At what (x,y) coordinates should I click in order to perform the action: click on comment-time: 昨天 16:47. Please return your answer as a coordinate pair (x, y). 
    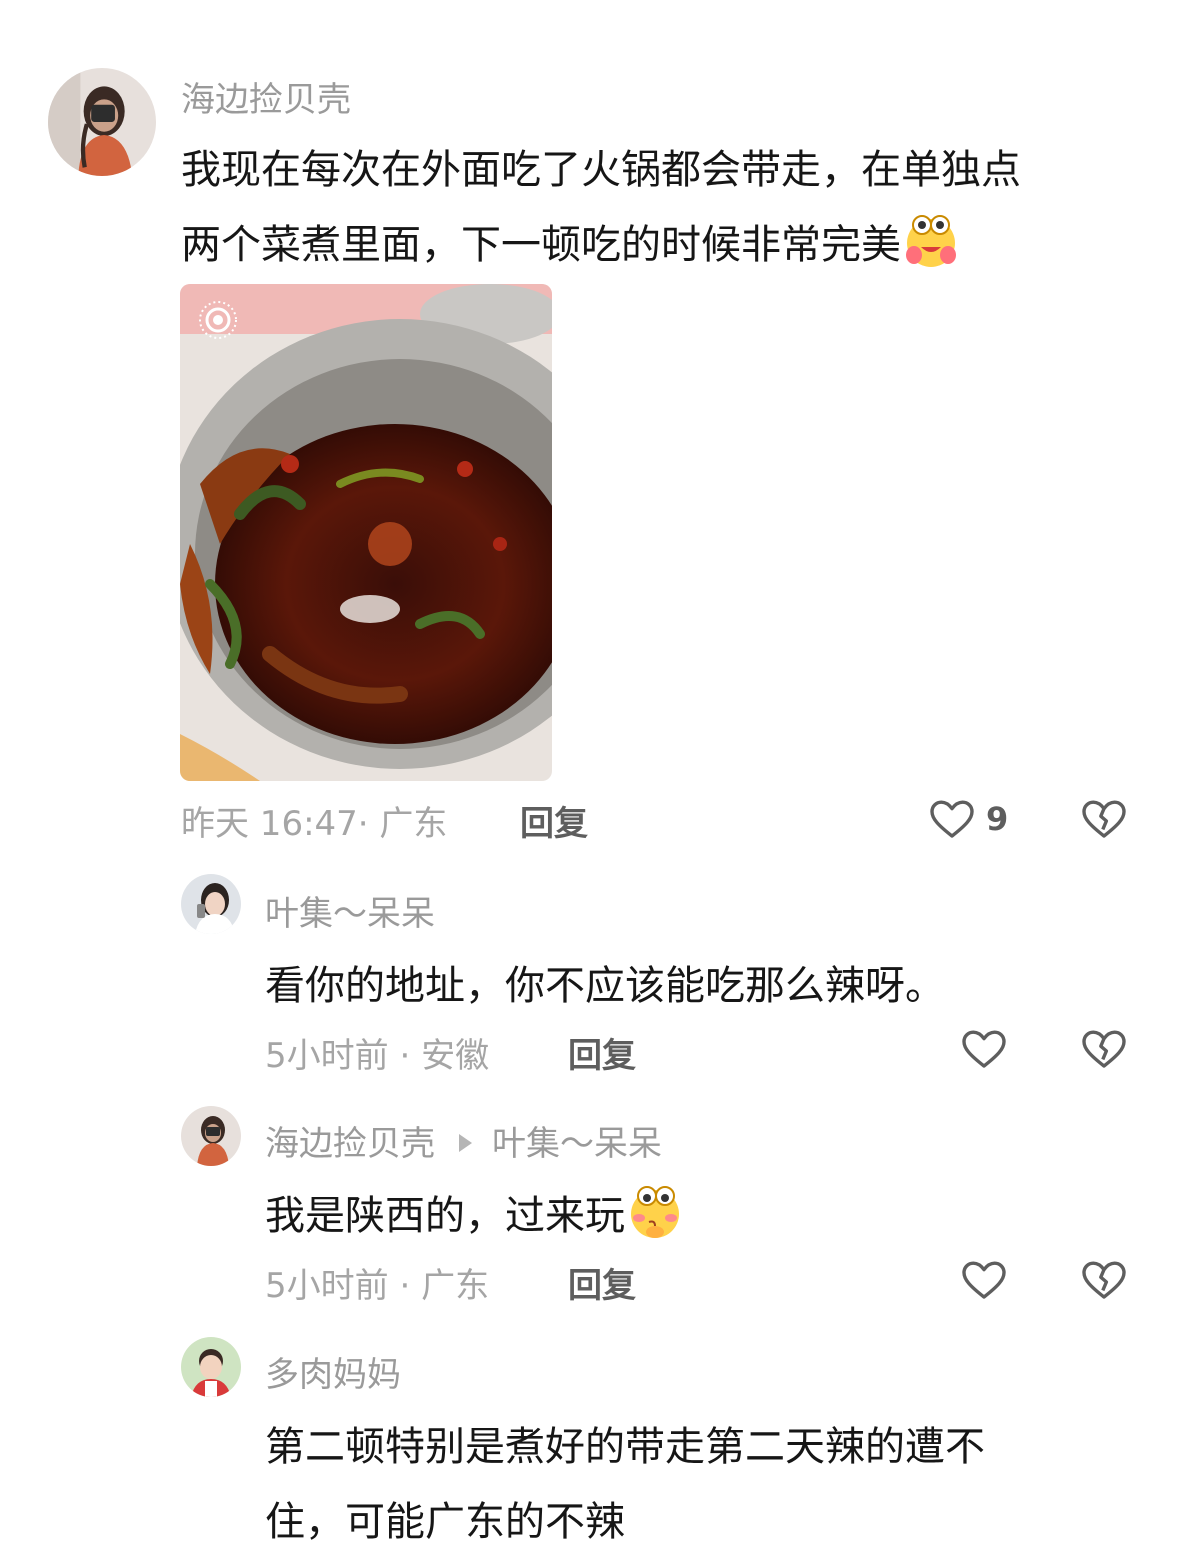
    Looking at the image, I should click on (269, 824).